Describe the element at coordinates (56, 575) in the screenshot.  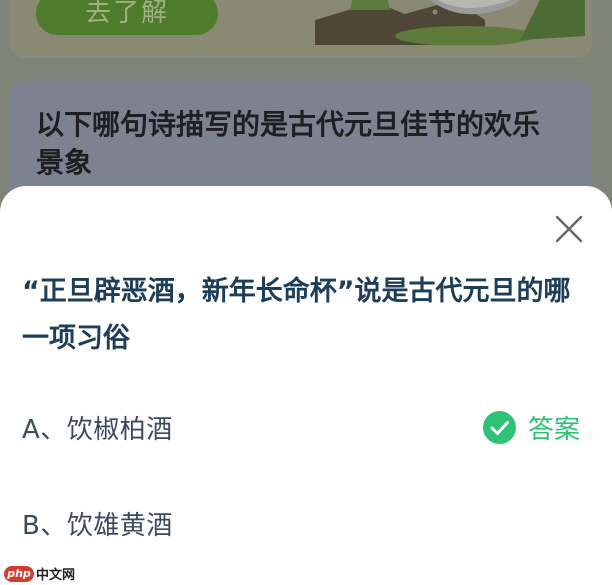
I see `watermark-text: 中文网` at that location.